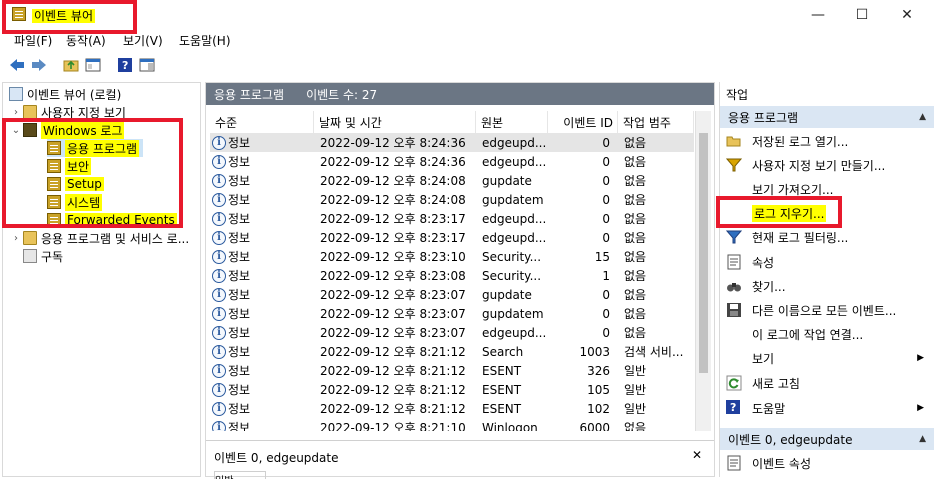 The height and width of the screenshot is (479, 934). Describe the element at coordinates (452, 332) in the screenshot. I see `table-row: i 정보 2022-09-12 오후 8:23:07 edgeupd... 0 없음` at that location.